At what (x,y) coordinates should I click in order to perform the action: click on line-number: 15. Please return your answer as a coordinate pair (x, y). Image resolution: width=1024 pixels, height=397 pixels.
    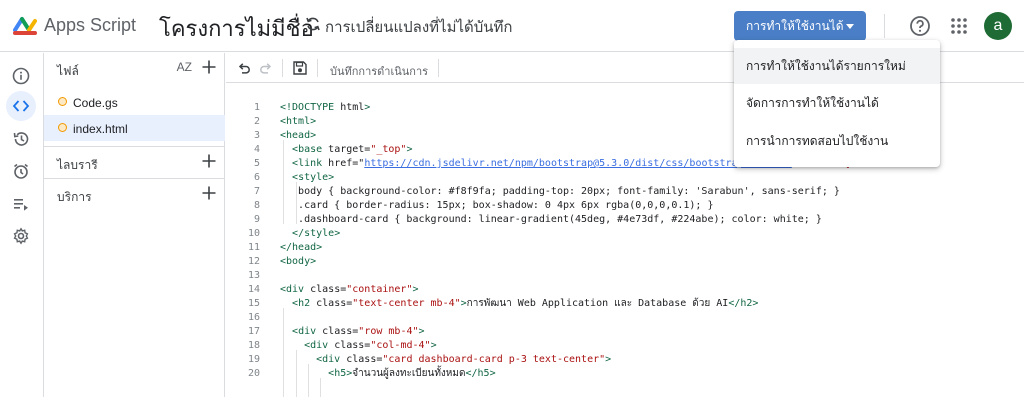
    Looking at the image, I should click on (253, 303).